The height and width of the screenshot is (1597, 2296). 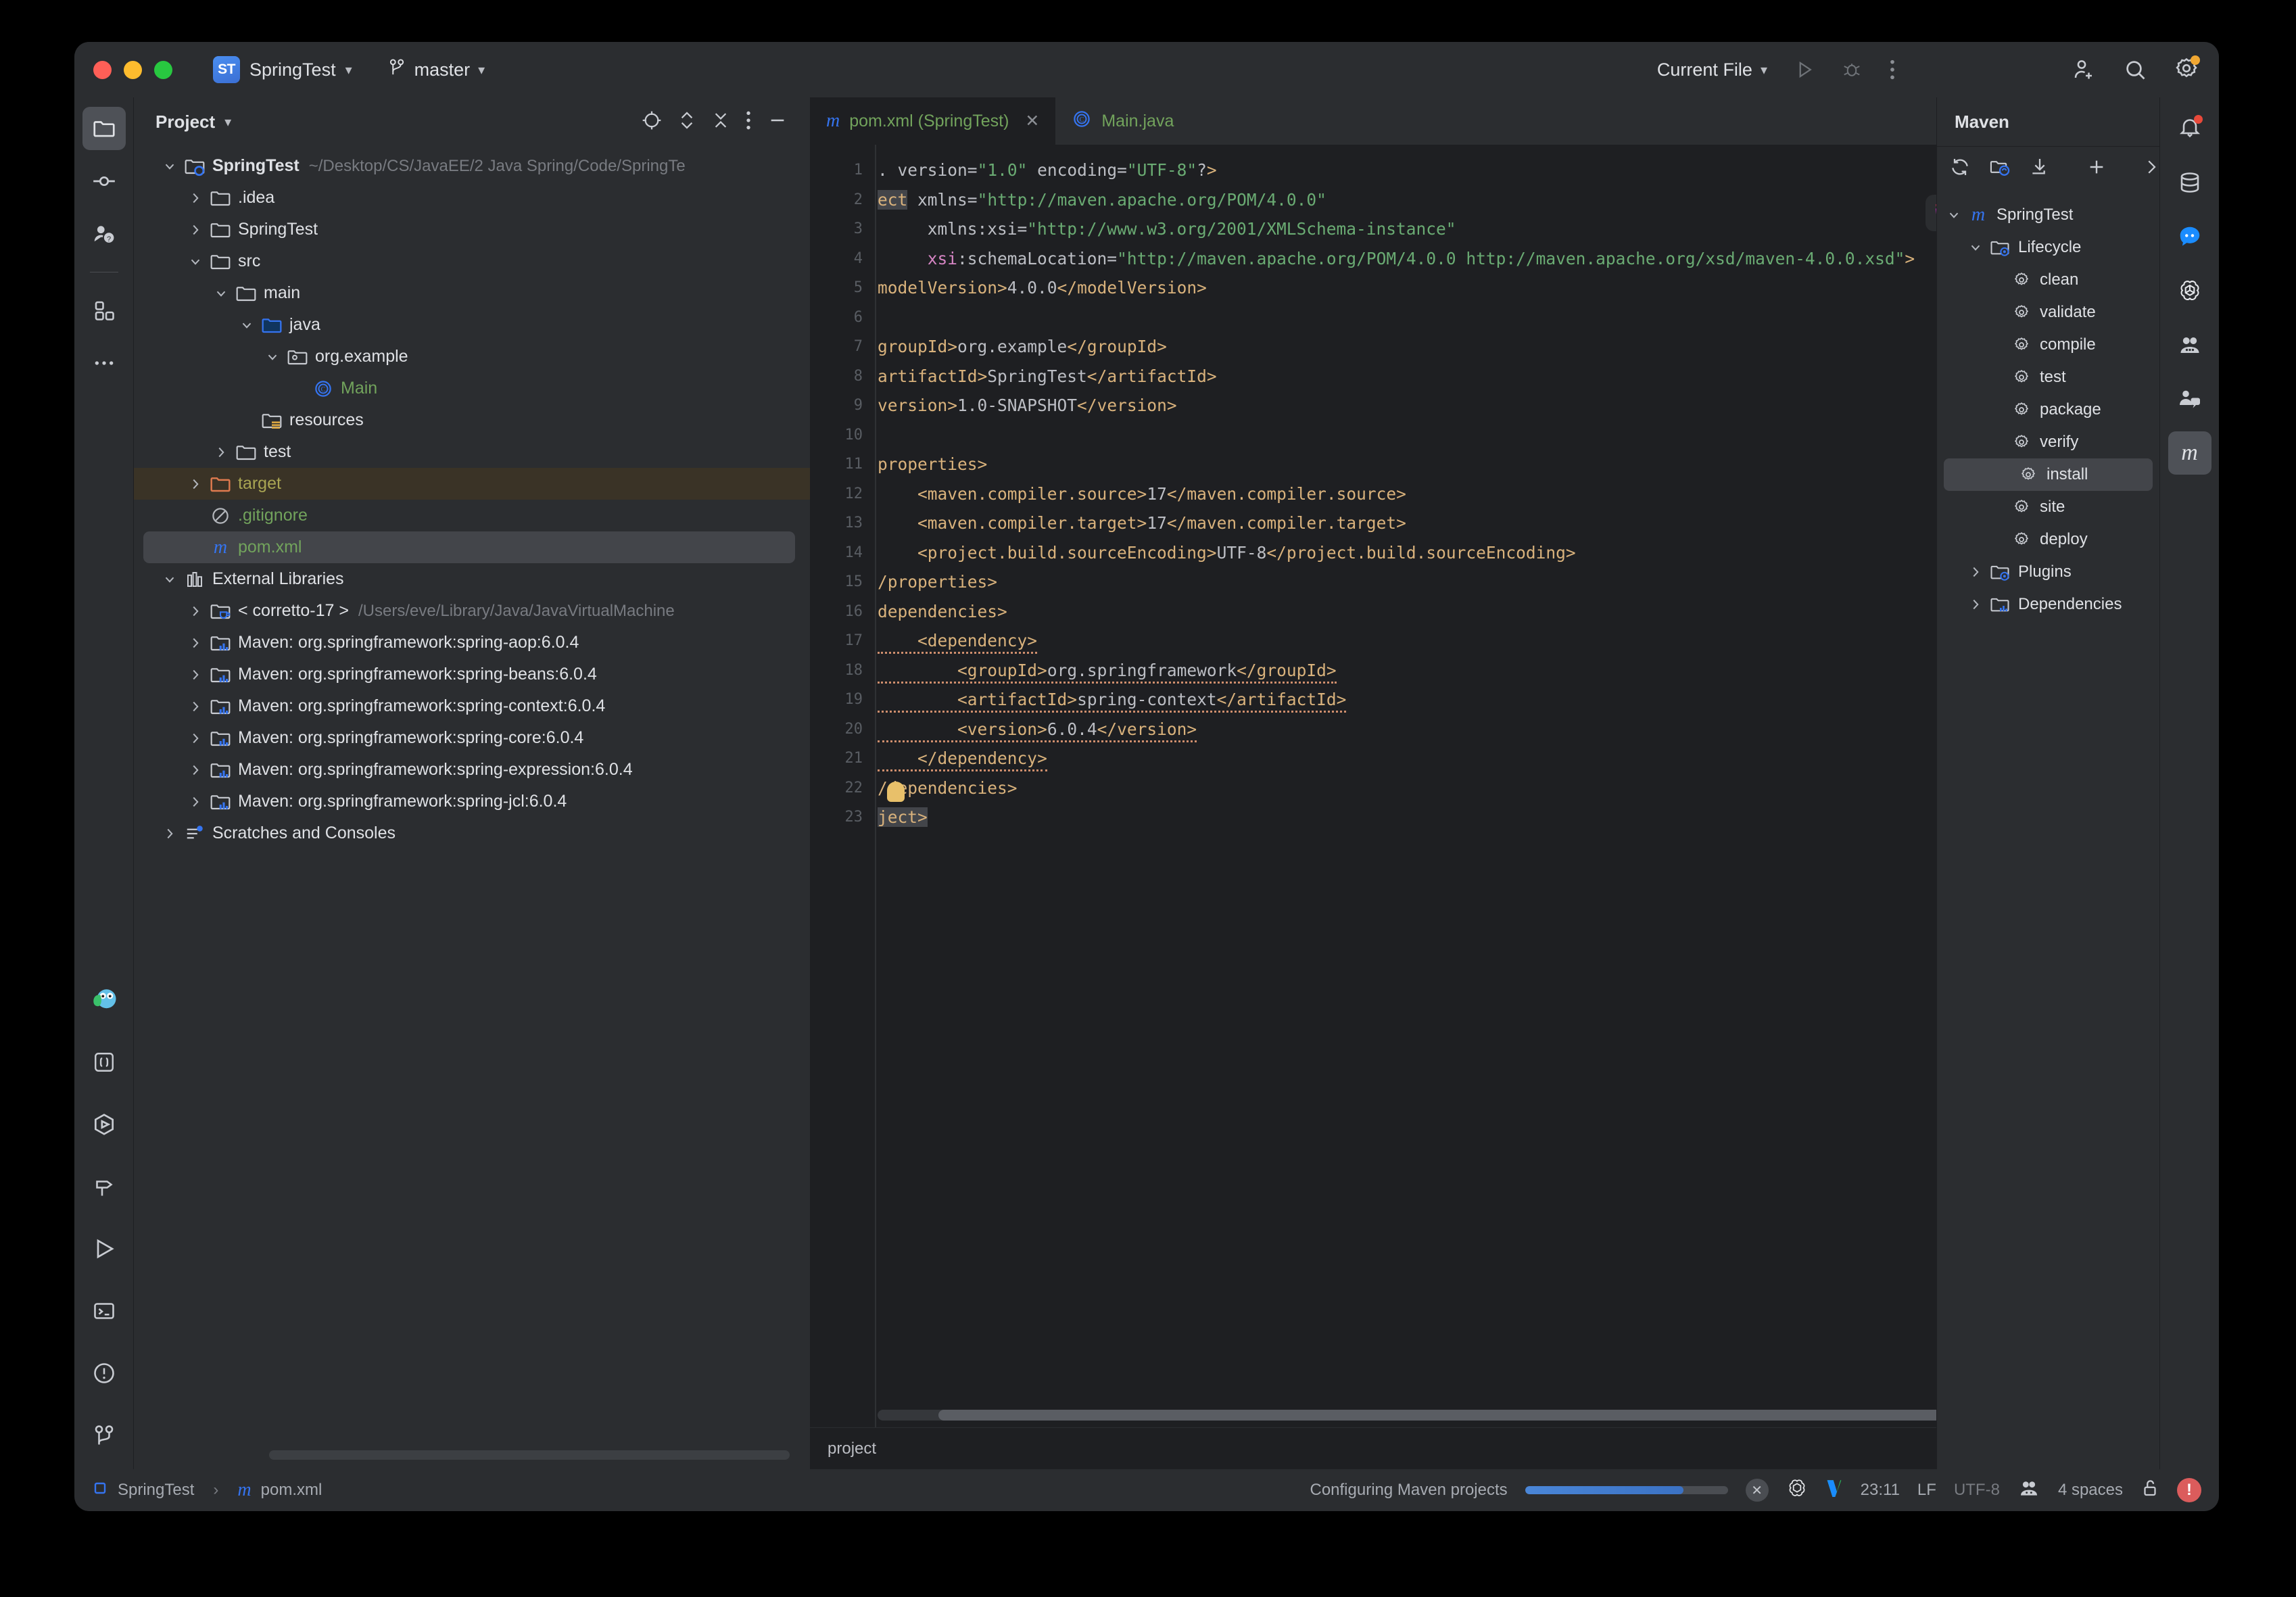 What do you see at coordinates (1495, 376) in the screenshot?
I see `code-line: artifactId>SpringTest</artifactId>` at bounding box center [1495, 376].